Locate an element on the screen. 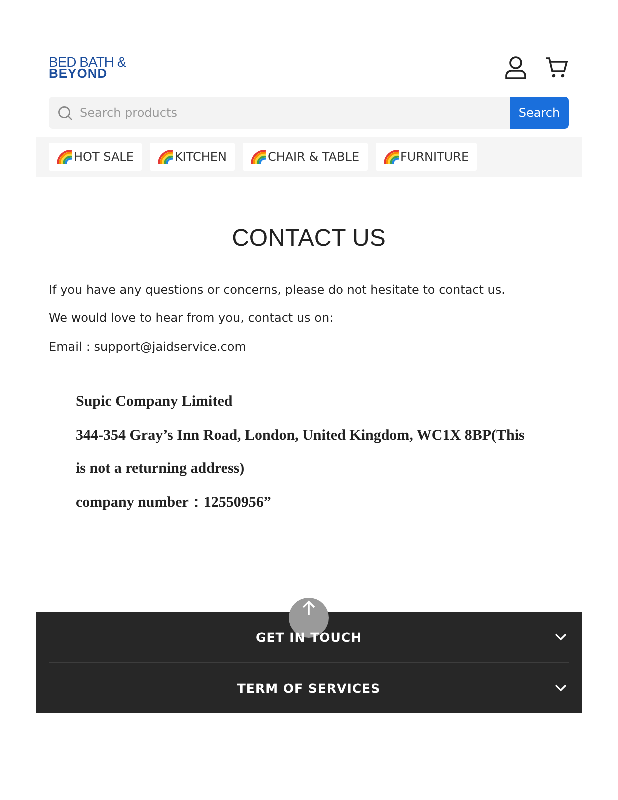  search-field: Search products is located at coordinates (279, 113).